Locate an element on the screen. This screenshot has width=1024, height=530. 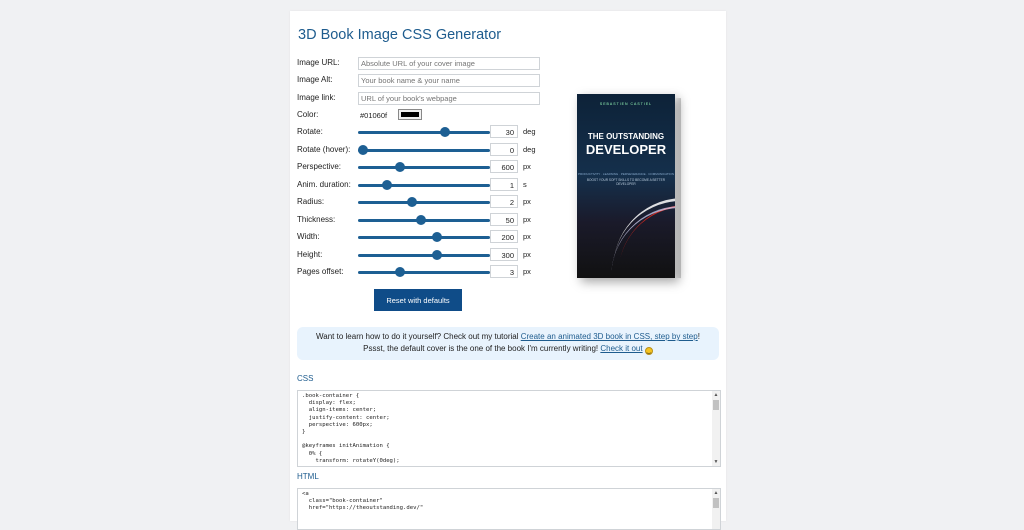
anim-duration-label: Anim. duration: is located at coordinates (324, 184).